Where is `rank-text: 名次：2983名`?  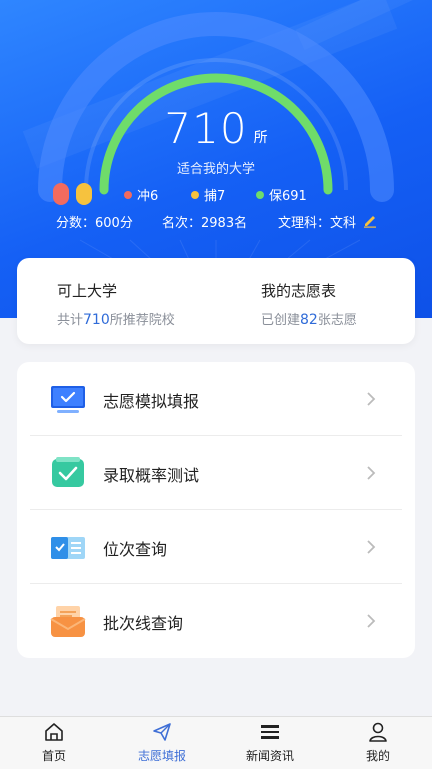 rank-text: 名次：2983名 is located at coordinates (205, 223).